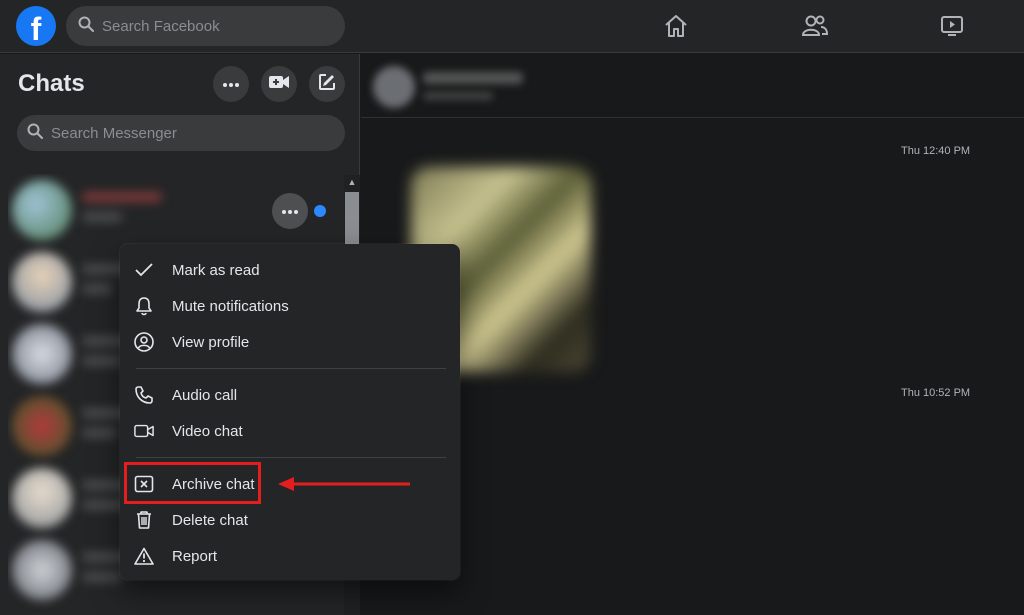 The height and width of the screenshot is (615, 1024). I want to click on facebook-search-bar, so click(205, 26).